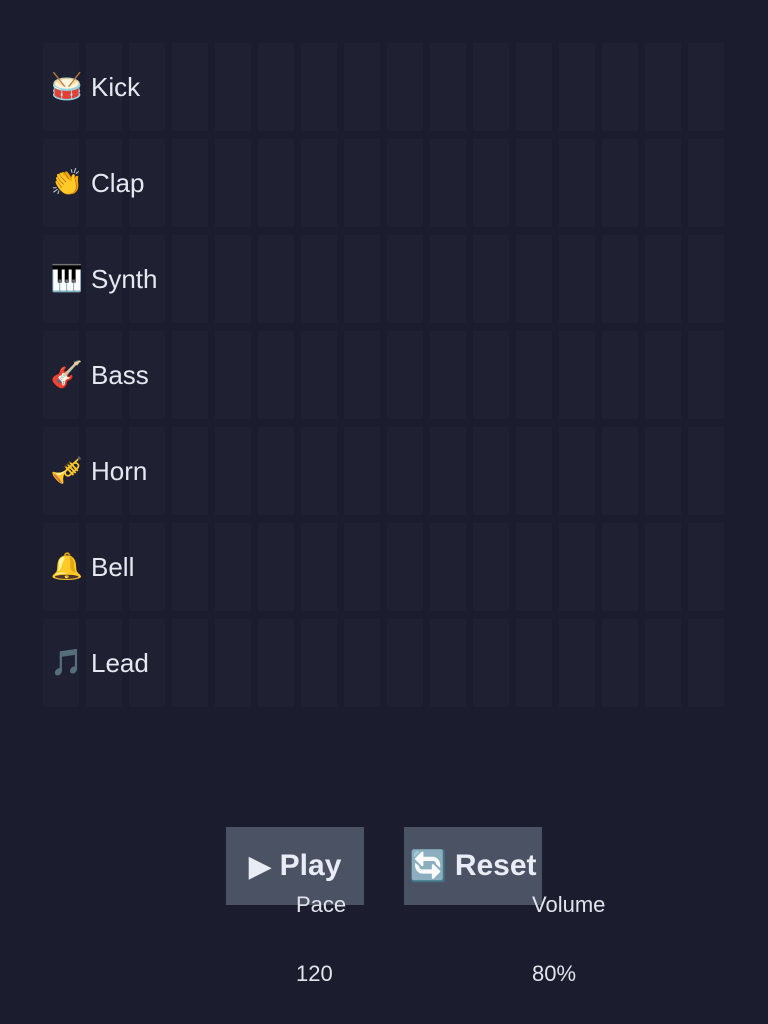 The image size is (768, 1024). Describe the element at coordinates (314, 974) in the screenshot. I see `pace-value: 120` at that location.